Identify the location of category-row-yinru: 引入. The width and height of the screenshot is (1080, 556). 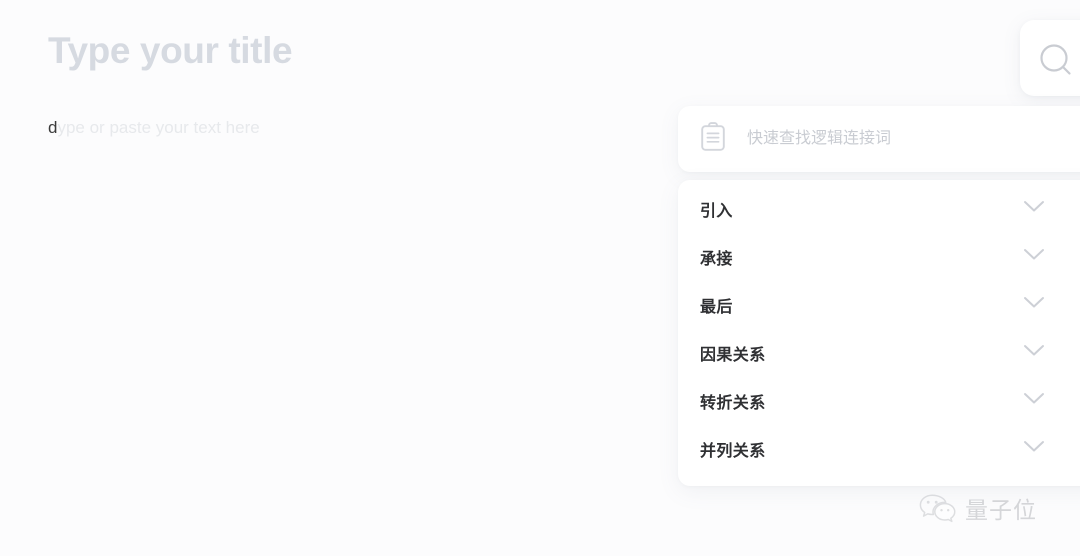
(879, 209).